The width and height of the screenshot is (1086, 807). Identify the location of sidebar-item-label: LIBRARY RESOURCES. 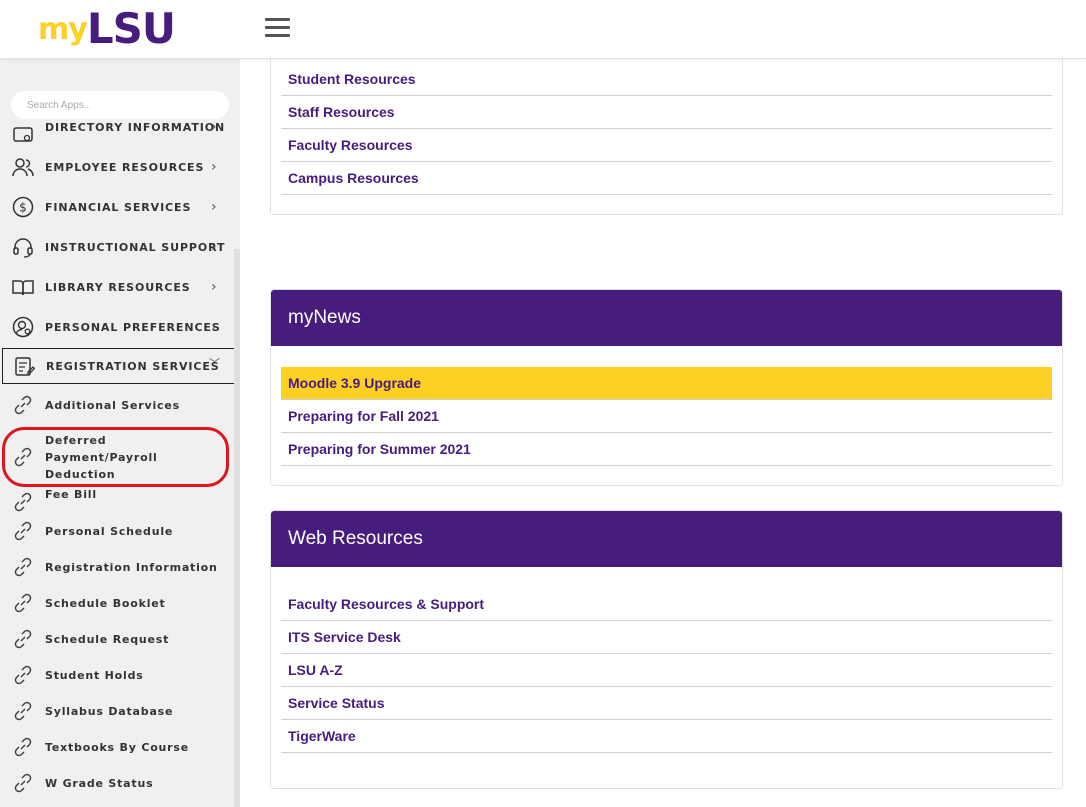
(118, 287).